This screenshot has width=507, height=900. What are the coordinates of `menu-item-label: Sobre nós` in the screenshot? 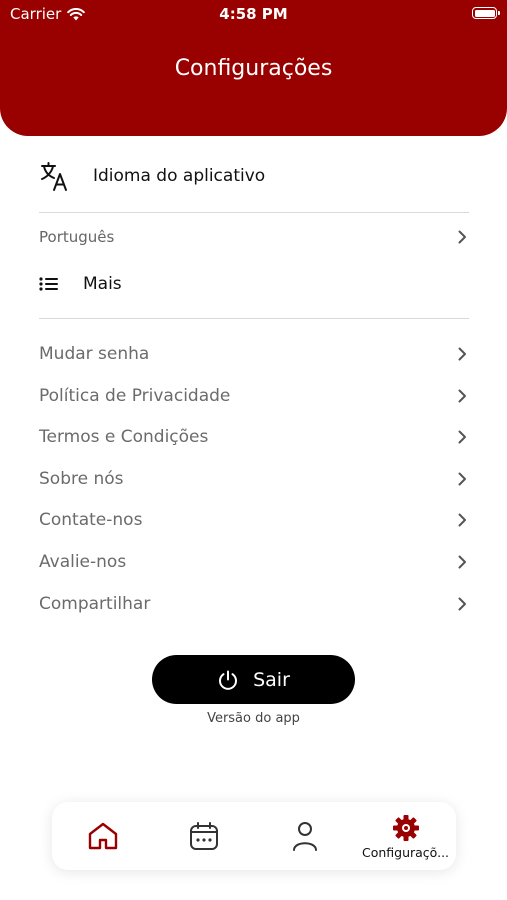 It's located at (81, 479).